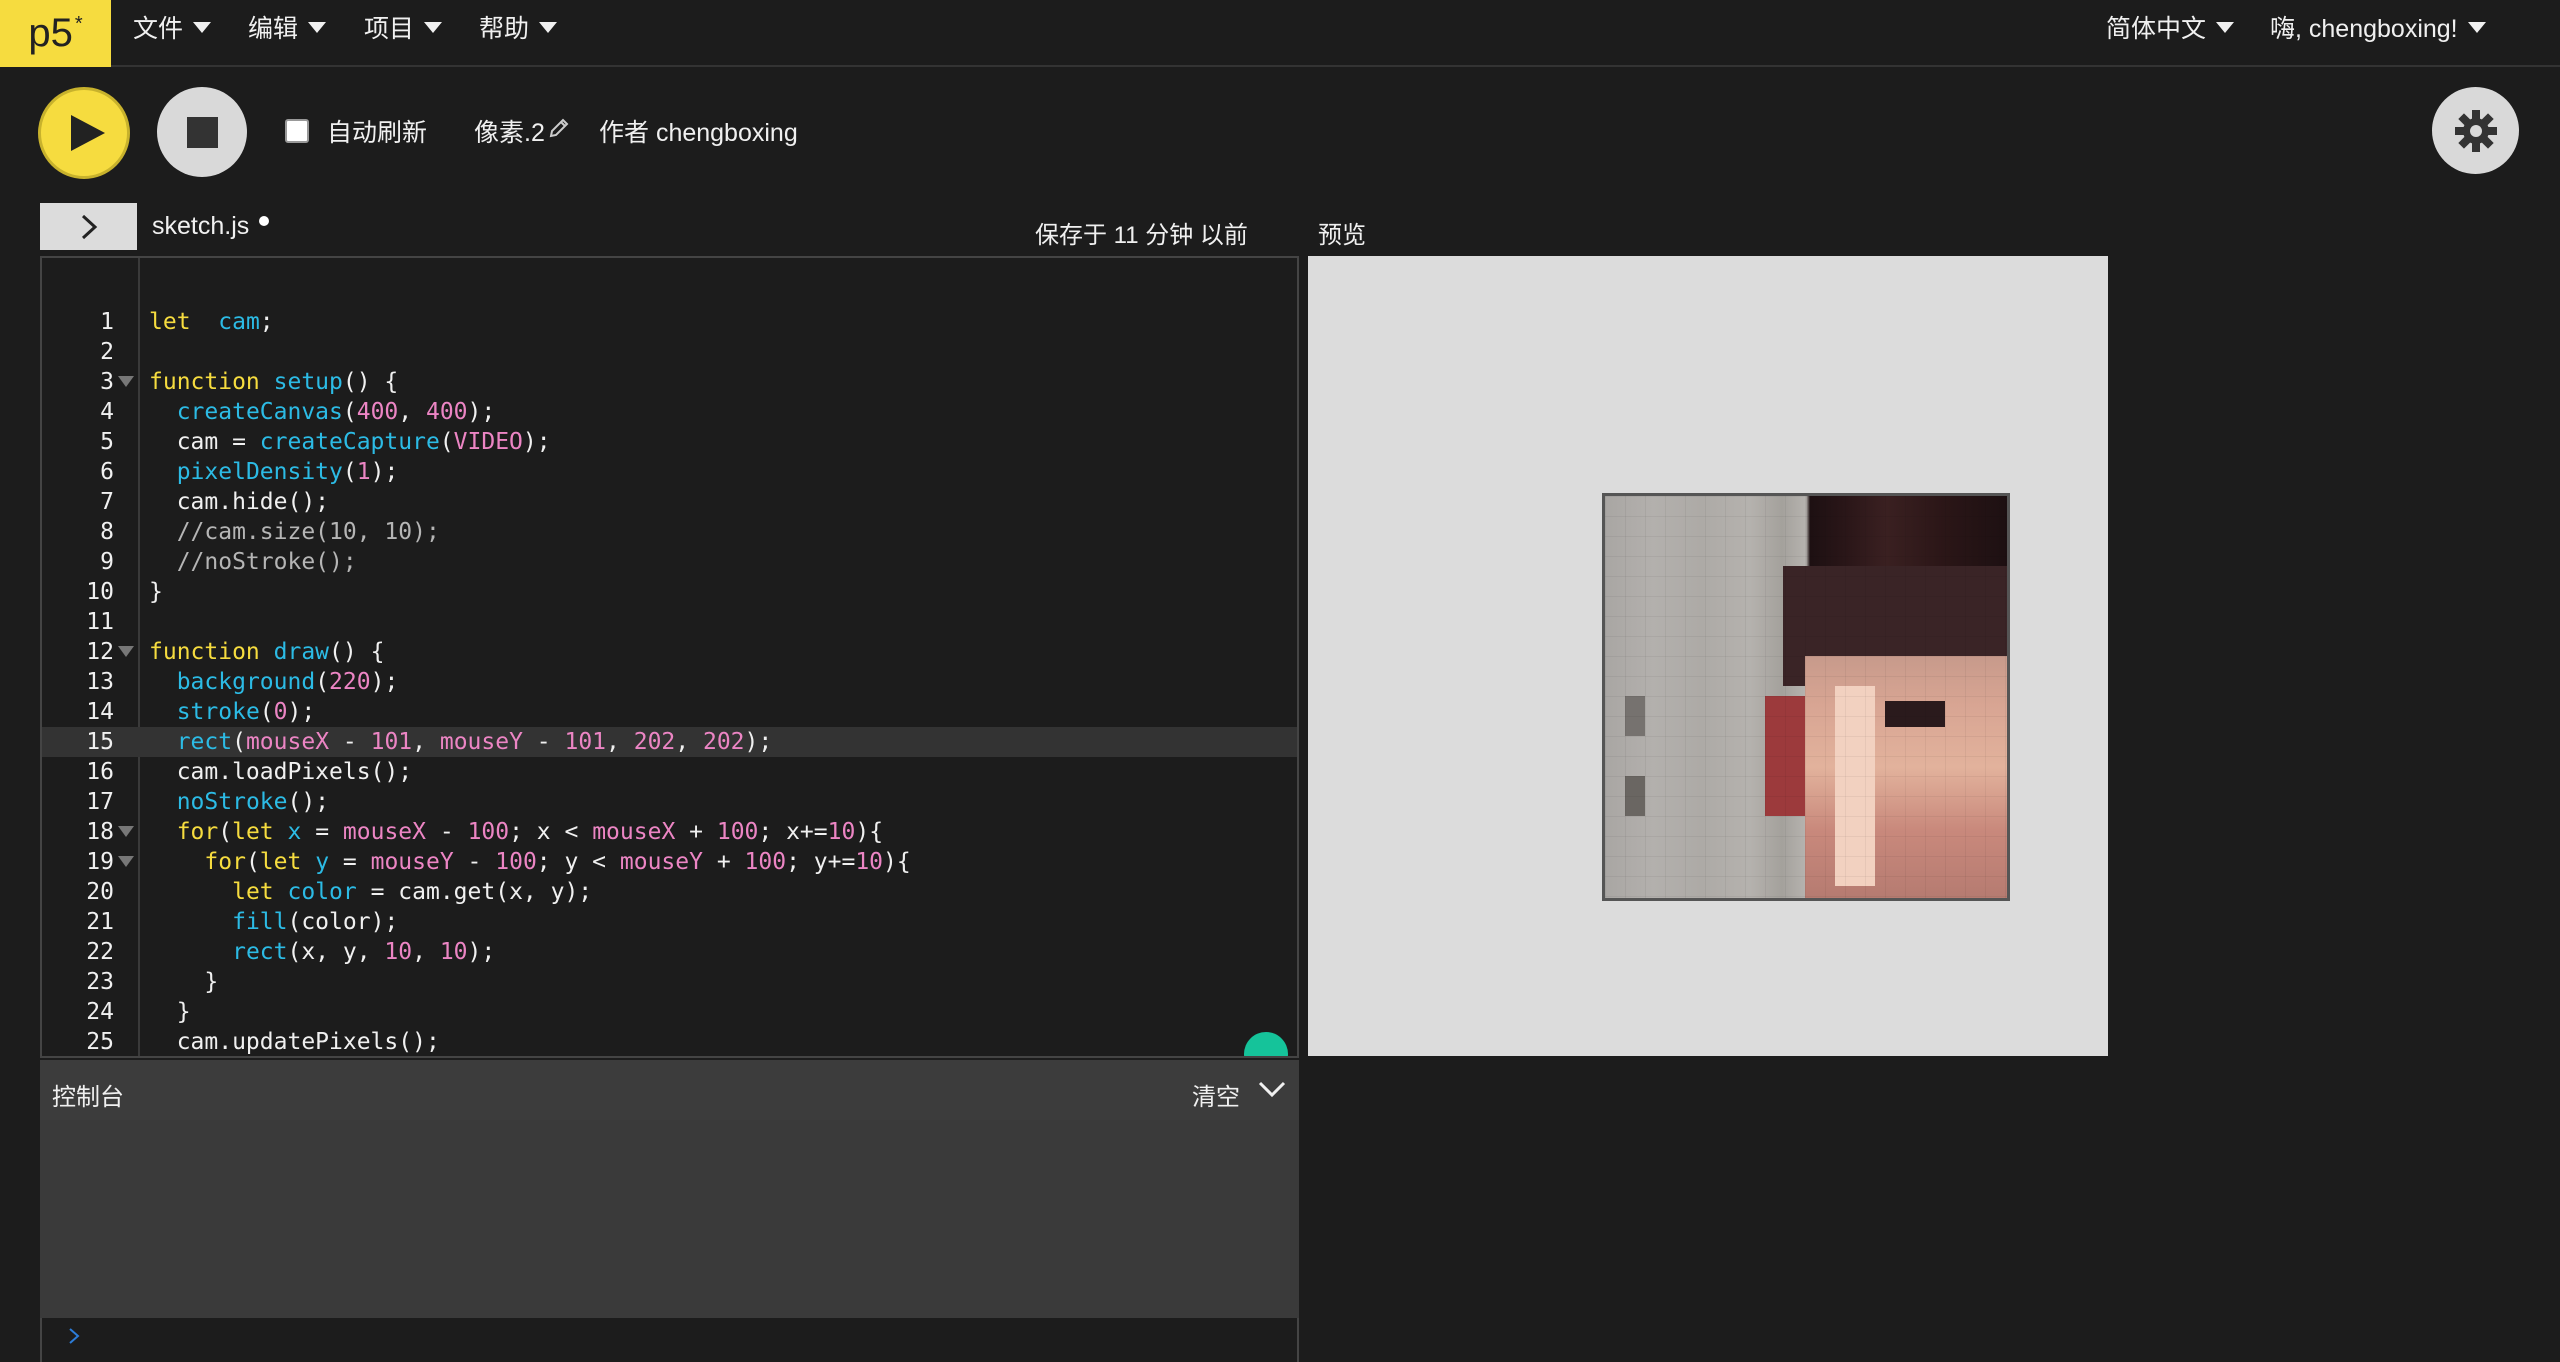 The height and width of the screenshot is (1362, 2560). What do you see at coordinates (669, 562) in the screenshot?
I see `code-line: 9 //noStroke();` at bounding box center [669, 562].